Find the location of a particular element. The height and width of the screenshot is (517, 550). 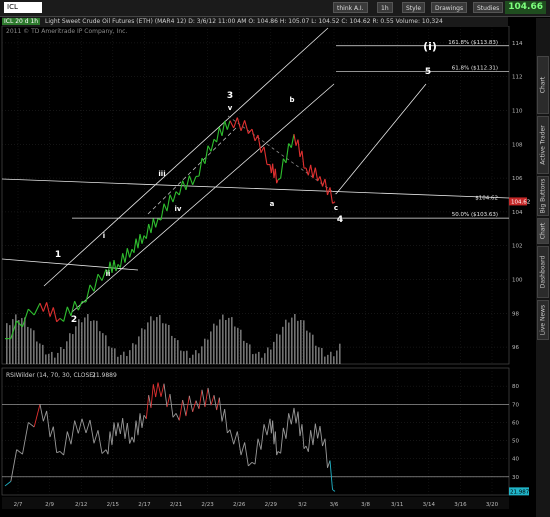

style-button: Style is located at coordinates (414, 7).